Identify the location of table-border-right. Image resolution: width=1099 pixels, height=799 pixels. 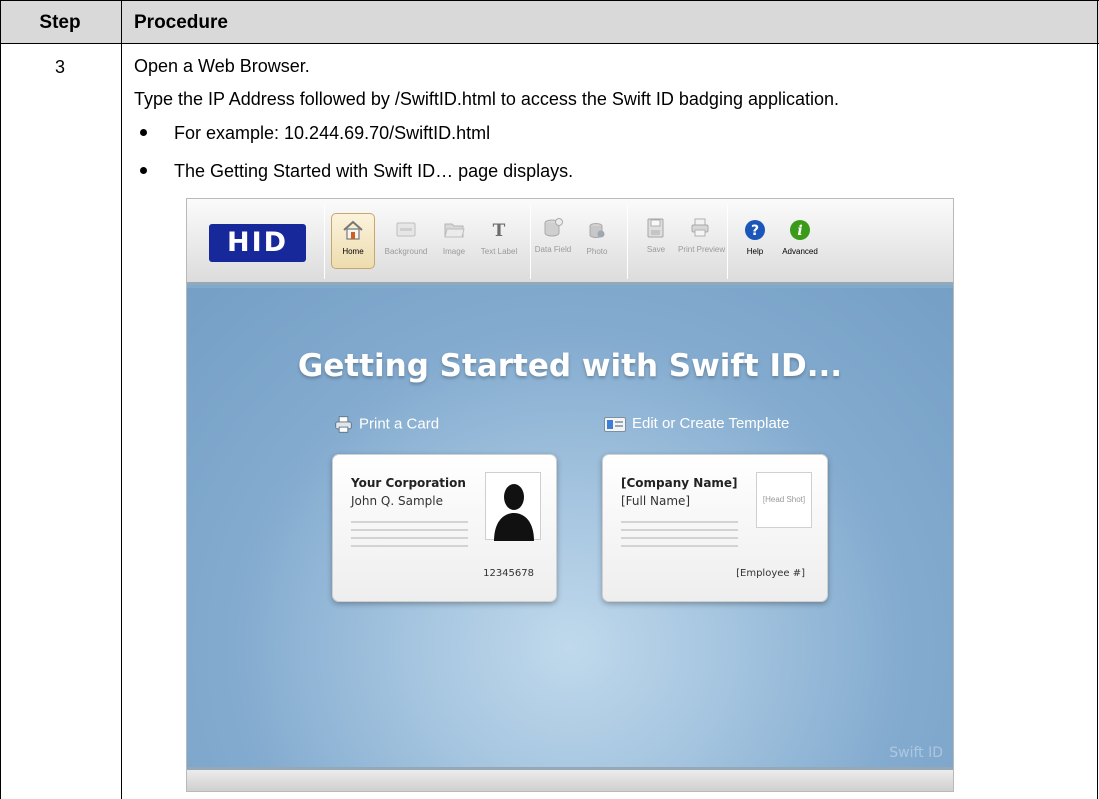
(1097, 399).